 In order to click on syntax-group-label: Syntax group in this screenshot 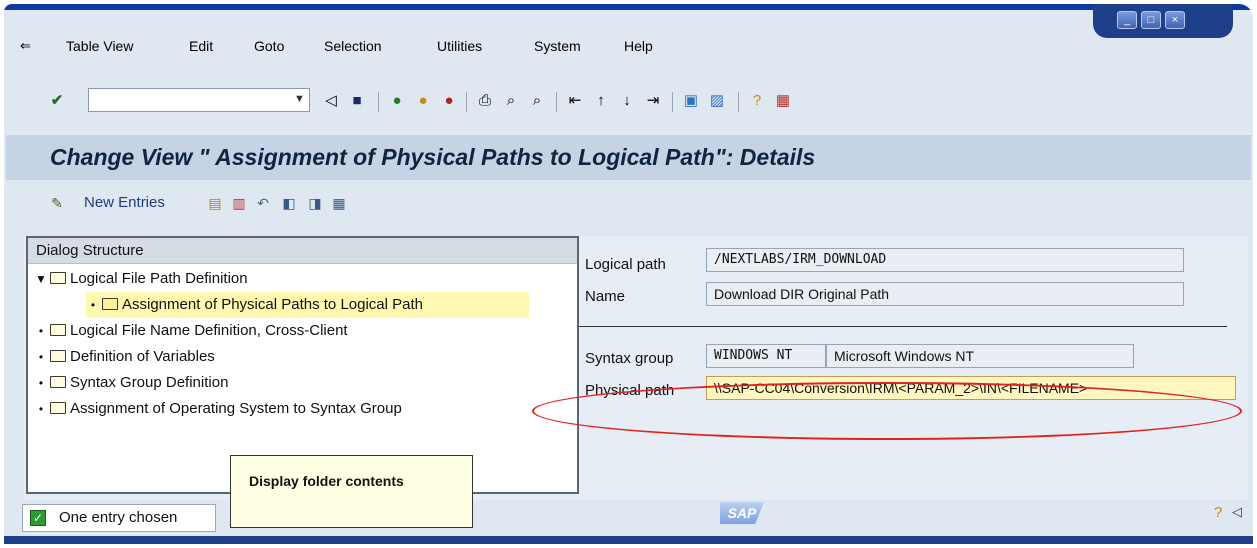, I will do `click(629, 358)`.